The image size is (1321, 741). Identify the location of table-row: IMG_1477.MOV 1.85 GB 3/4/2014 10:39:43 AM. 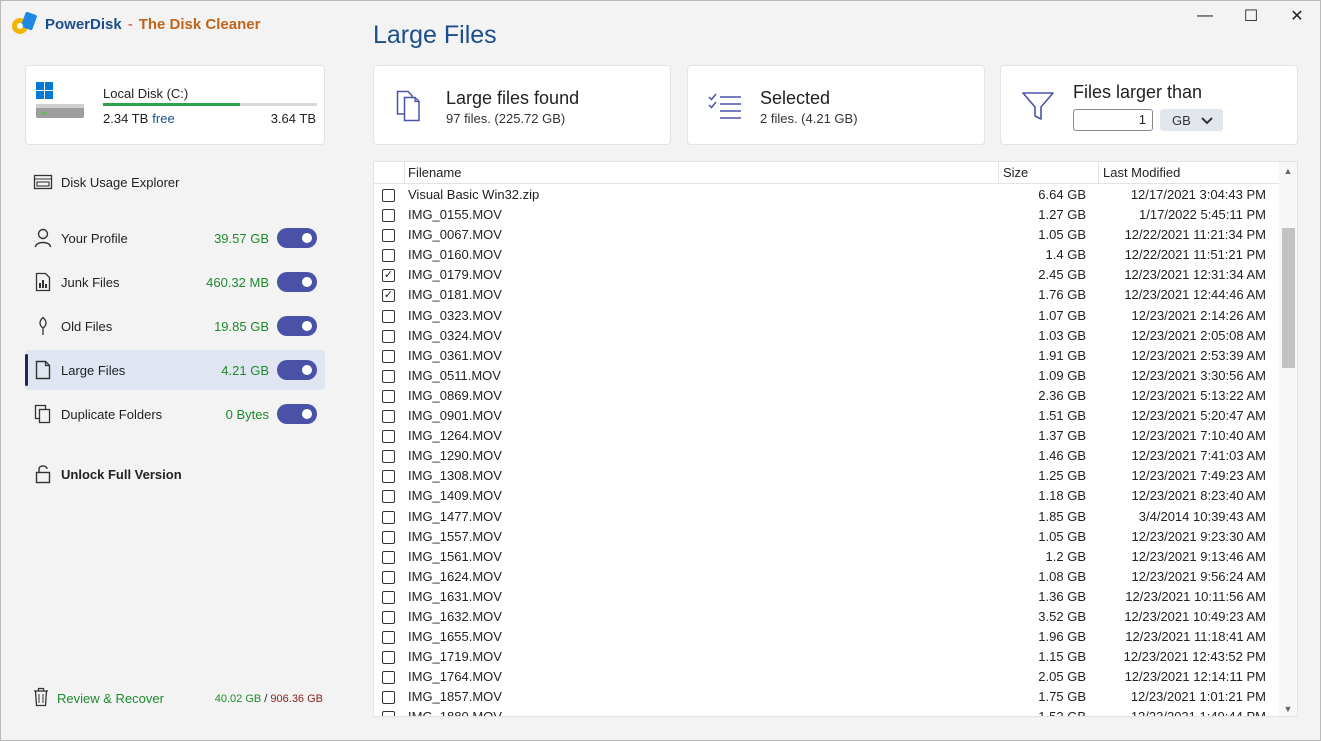
(826, 516).